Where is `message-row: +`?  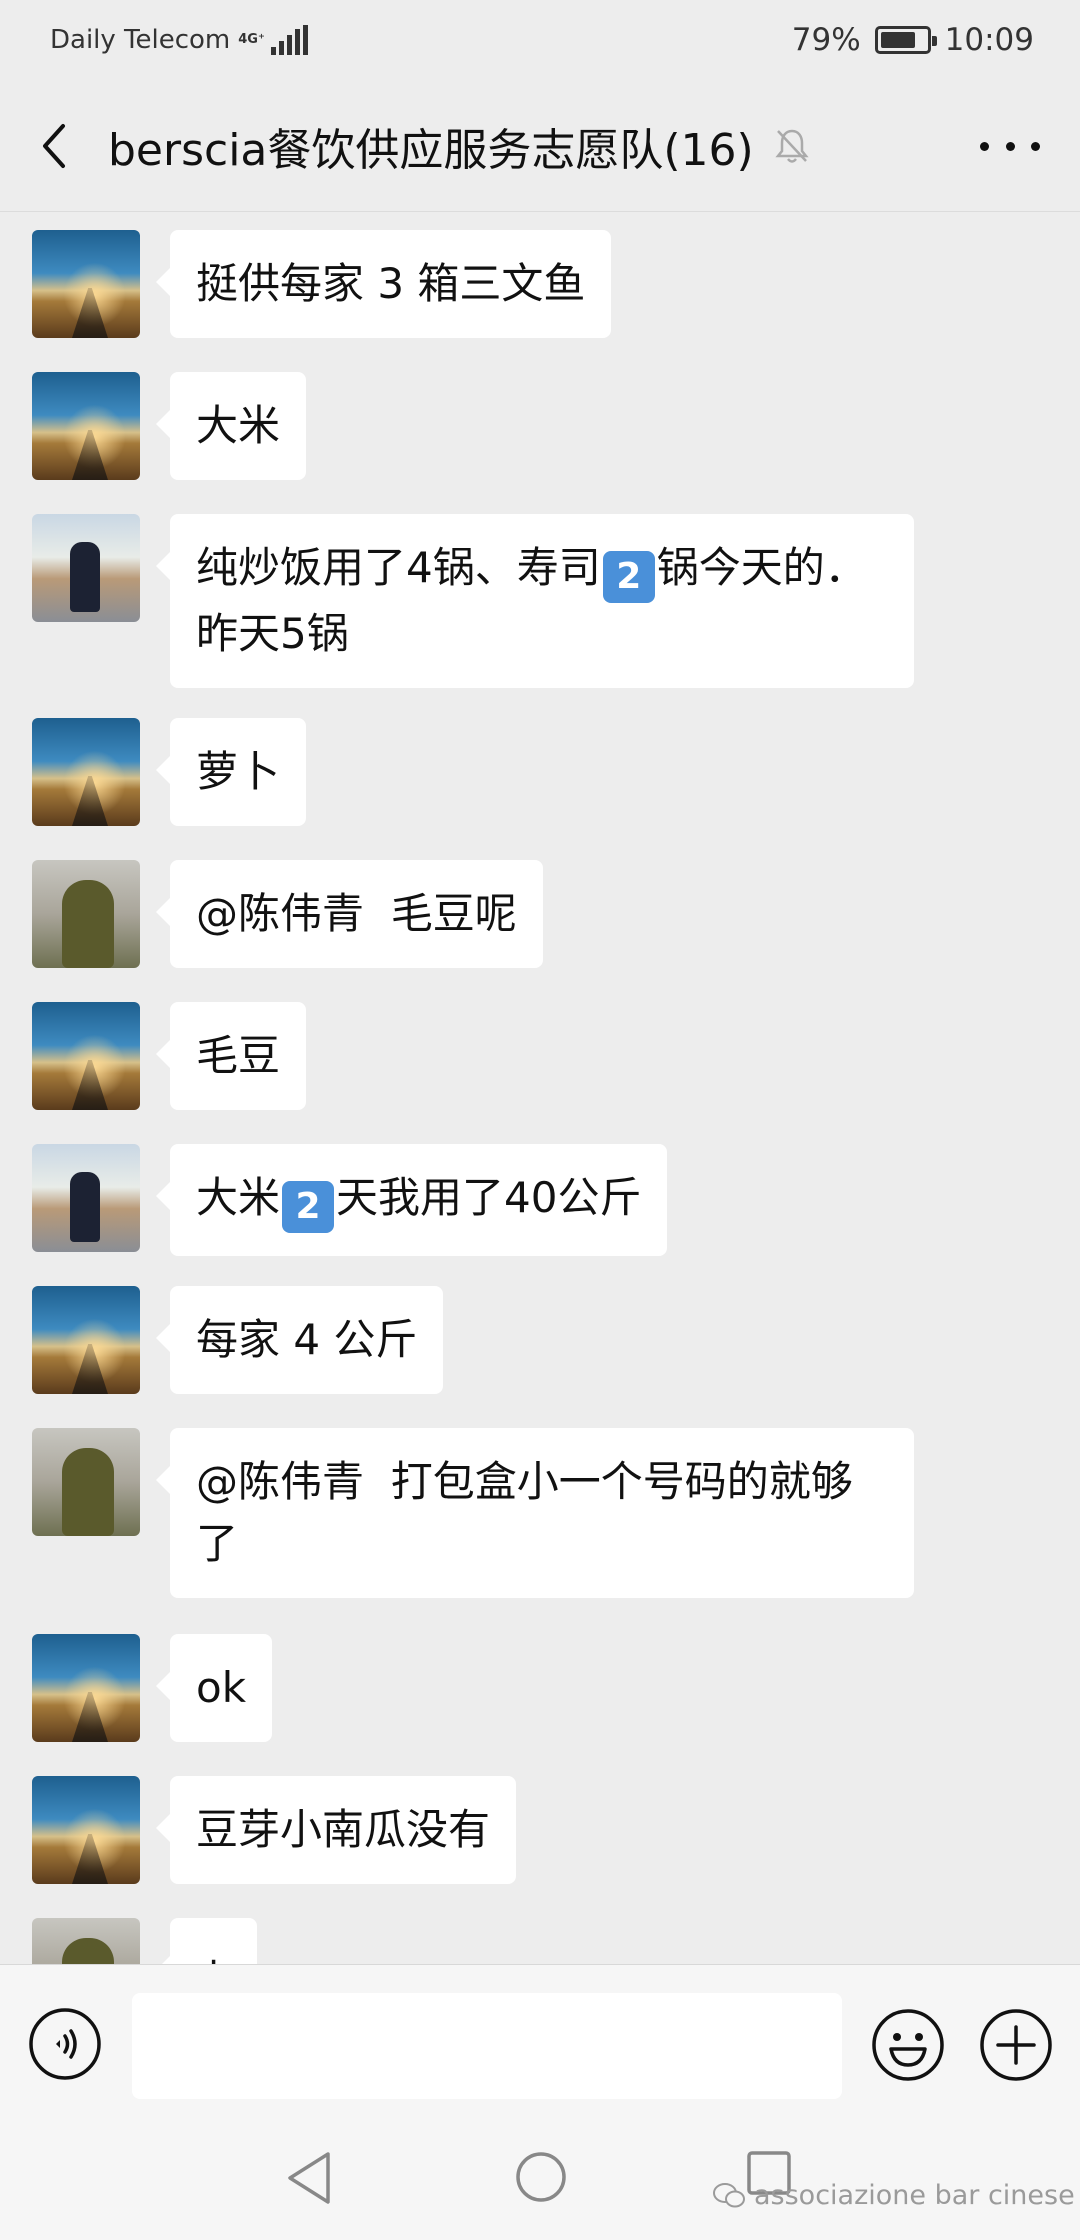 message-row: + is located at coordinates (145, 1941).